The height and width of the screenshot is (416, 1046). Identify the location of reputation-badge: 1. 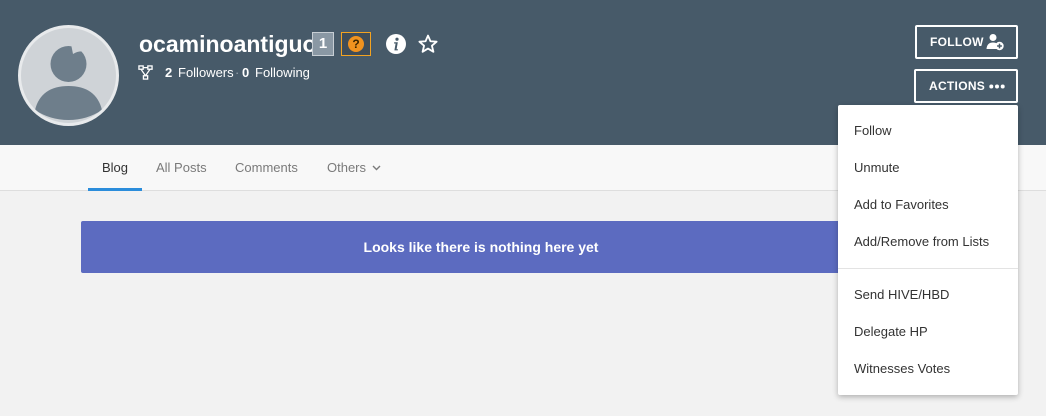
(323, 44).